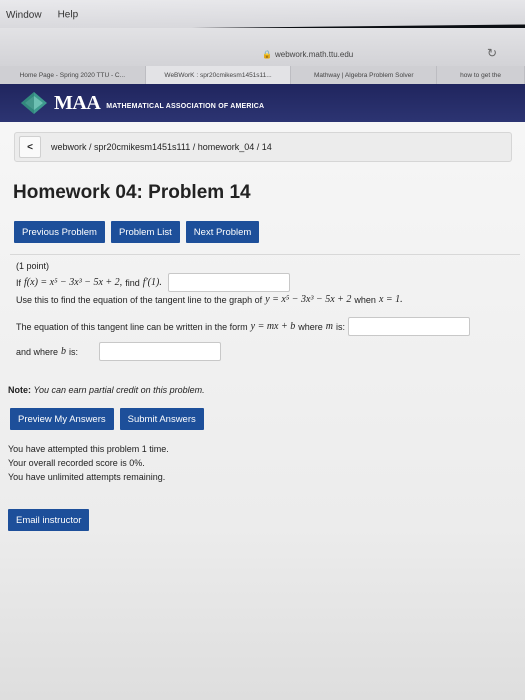 This screenshot has height=700, width=525. I want to click on attempts-text: You have attempted this problem 1 time., so click(88, 449).